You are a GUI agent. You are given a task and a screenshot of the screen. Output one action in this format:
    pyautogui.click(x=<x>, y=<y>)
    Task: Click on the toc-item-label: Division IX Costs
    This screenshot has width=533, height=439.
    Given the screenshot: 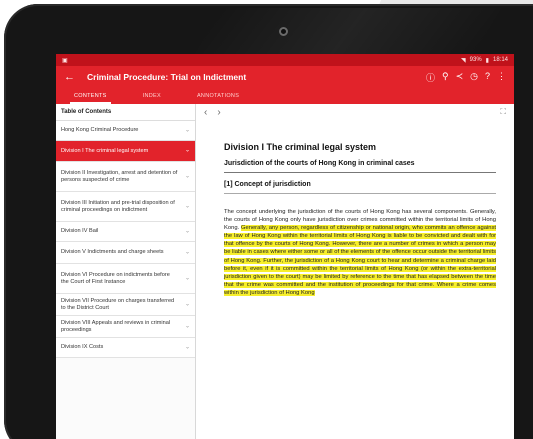 What is the action you would take?
    pyautogui.click(x=82, y=347)
    